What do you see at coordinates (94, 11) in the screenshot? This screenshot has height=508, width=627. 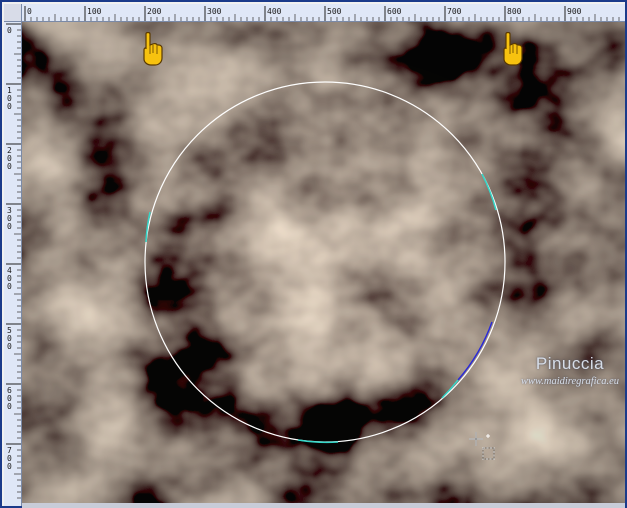 I see `ruler-label: 100` at bounding box center [94, 11].